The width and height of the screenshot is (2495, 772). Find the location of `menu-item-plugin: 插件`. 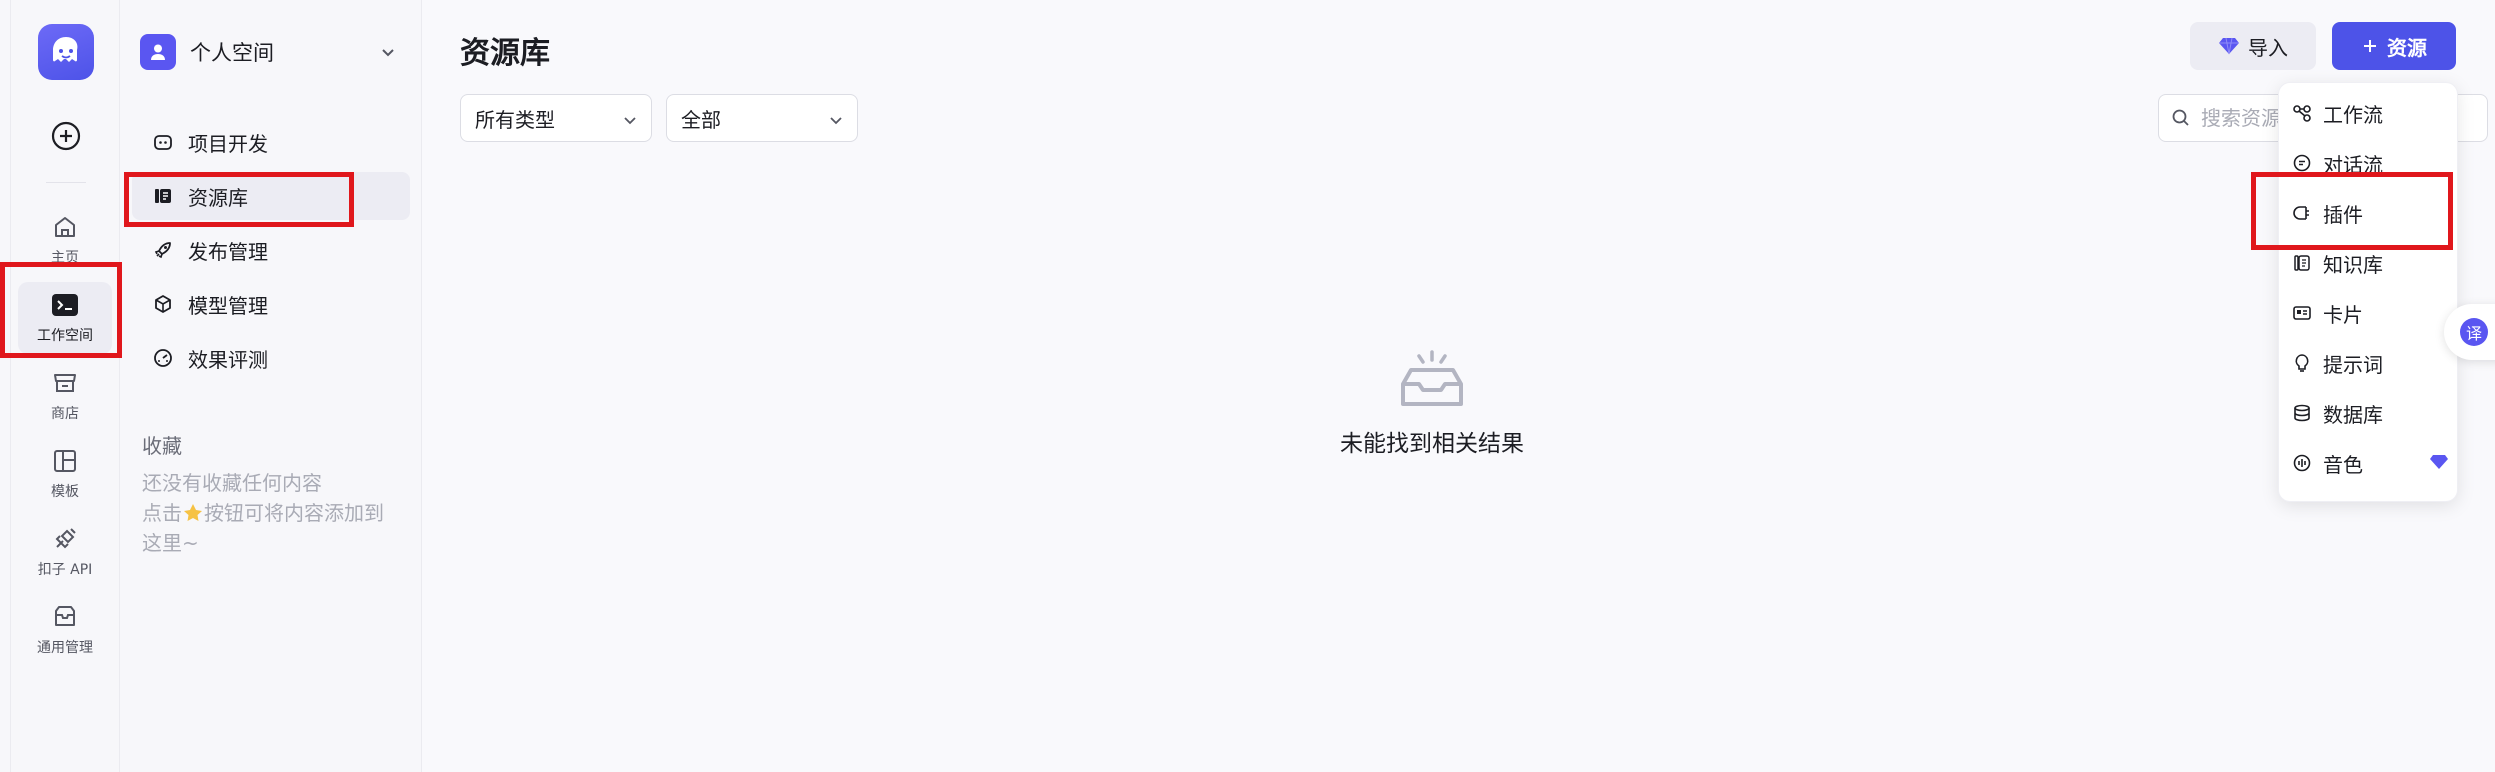

menu-item-plugin: 插件 is located at coordinates (2369, 213).